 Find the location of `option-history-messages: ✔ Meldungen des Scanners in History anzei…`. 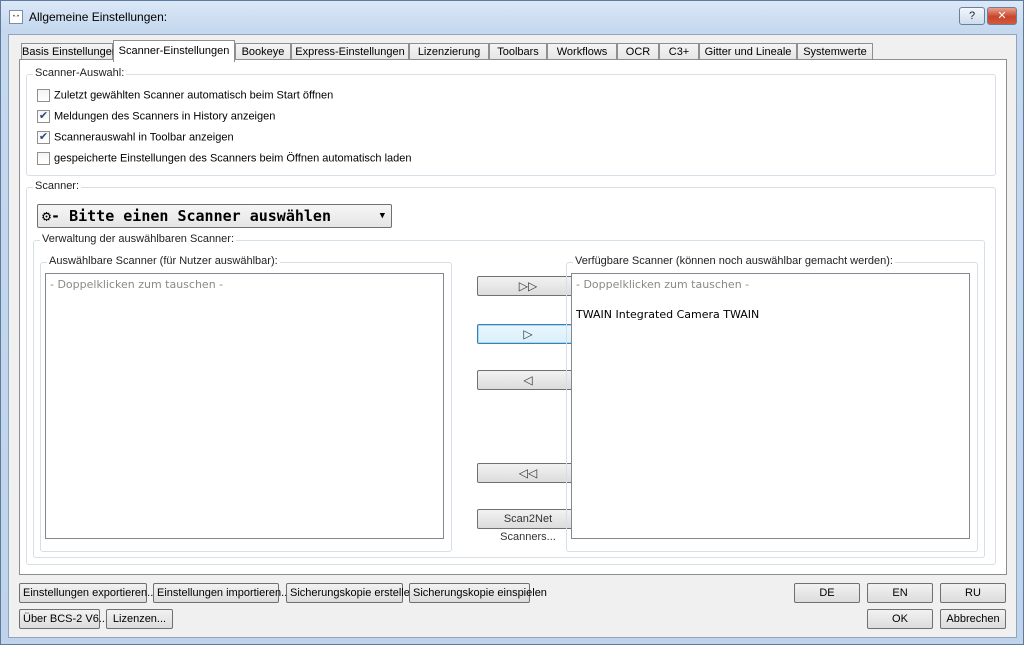

option-history-messages: ✔ Meldungen des Scanners in History anzei… is located at coordinates (156, 118).